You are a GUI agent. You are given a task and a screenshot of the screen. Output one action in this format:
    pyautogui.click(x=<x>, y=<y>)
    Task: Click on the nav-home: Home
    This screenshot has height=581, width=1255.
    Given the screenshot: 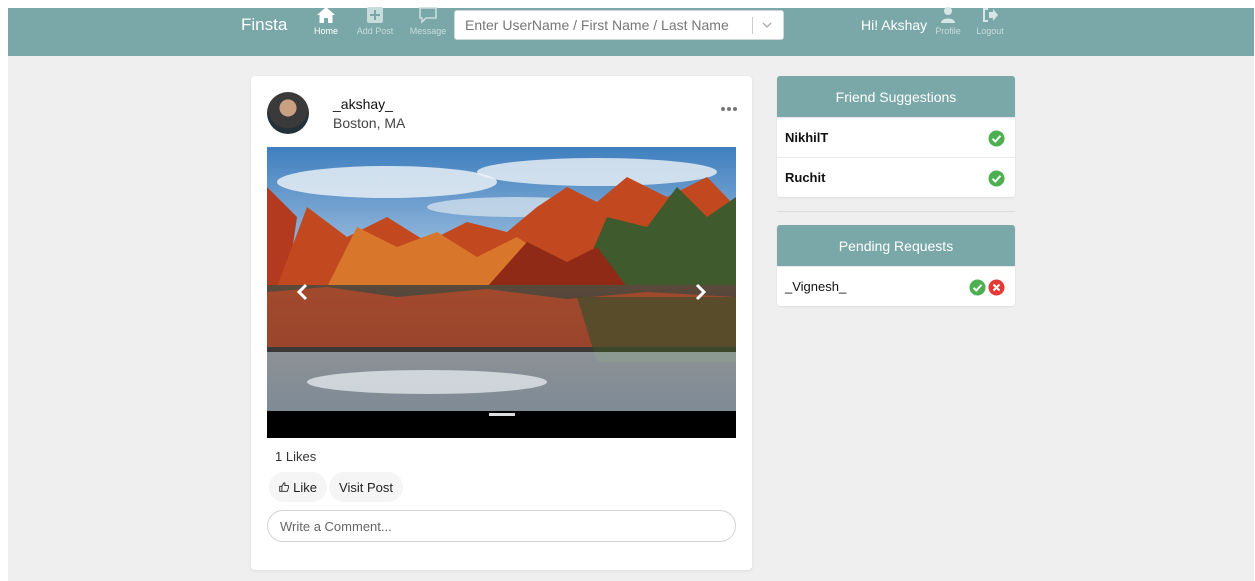 What is the action you would take?
    pyautogui.click(x=326, y=21)
    